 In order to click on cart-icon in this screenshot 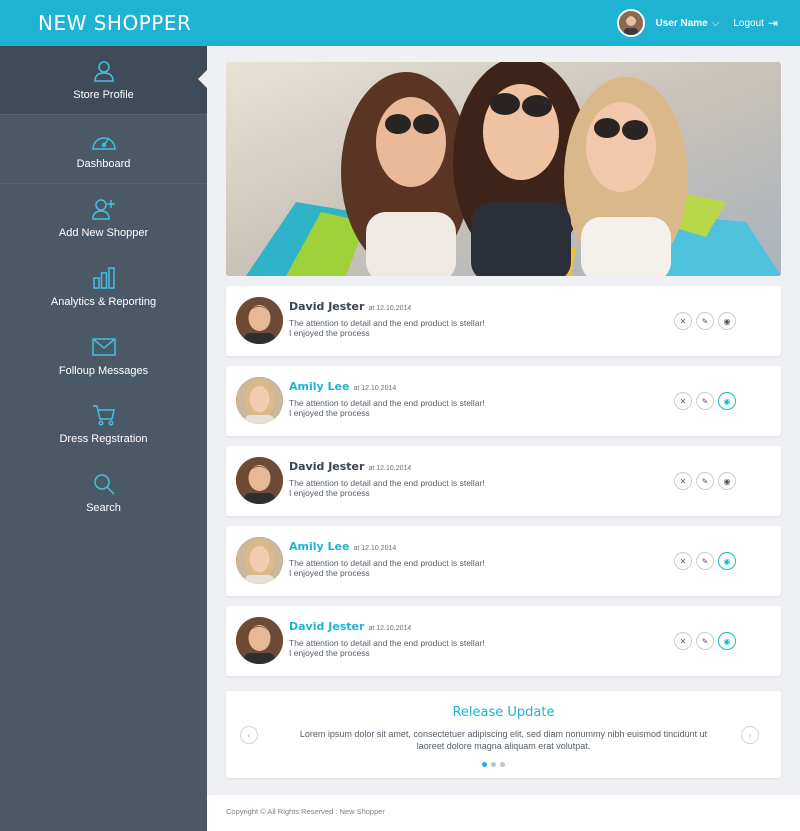, I will do `click(104, 415)`.